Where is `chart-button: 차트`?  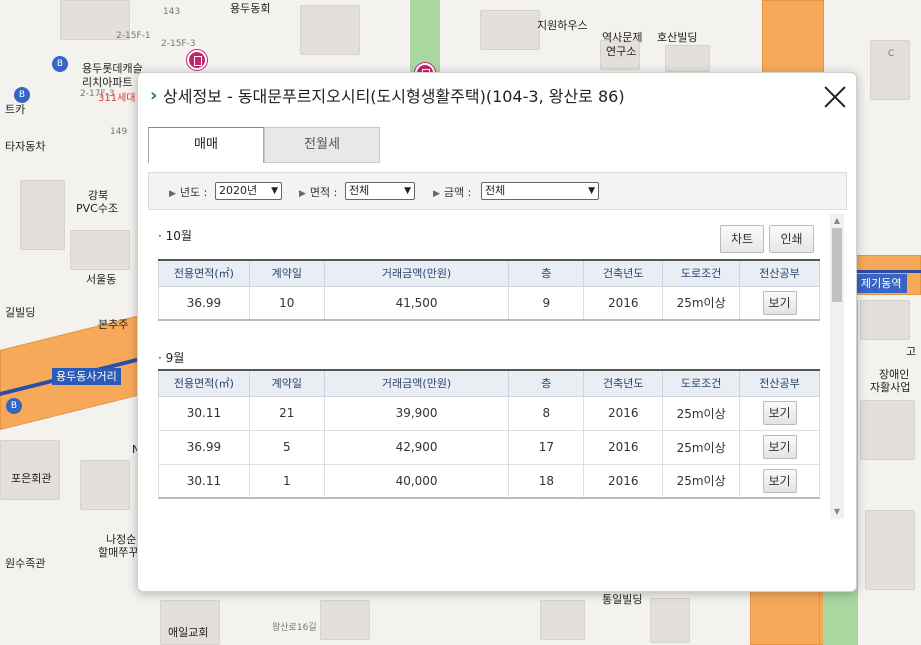
chart-button: 차트 is located at coordinates (742, 239).